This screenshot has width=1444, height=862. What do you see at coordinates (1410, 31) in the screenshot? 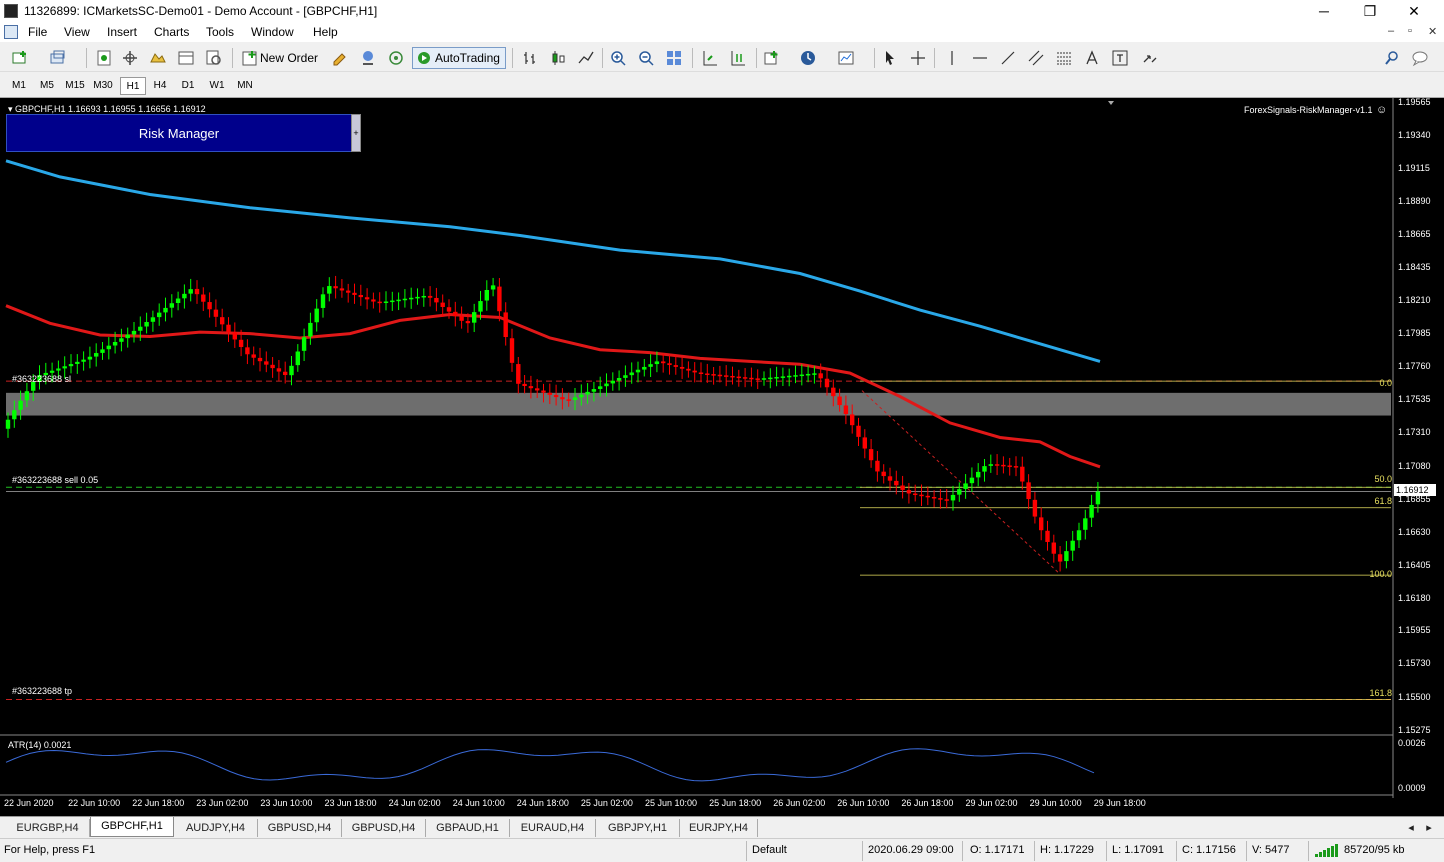
I see `mdi-restore-button: ▫` at bounding box center [1410, 31].